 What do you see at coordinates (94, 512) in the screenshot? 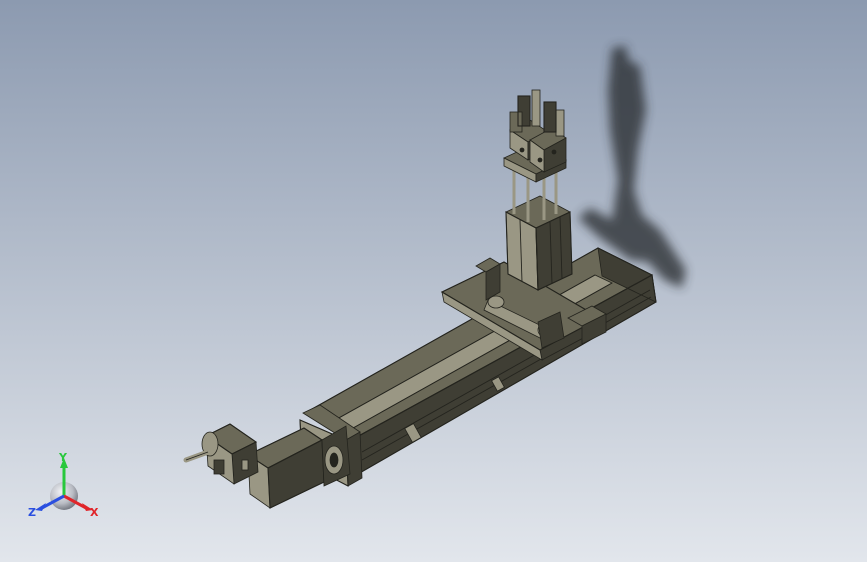
I see `x-axis-label: X` at bounding box center [94, 512].